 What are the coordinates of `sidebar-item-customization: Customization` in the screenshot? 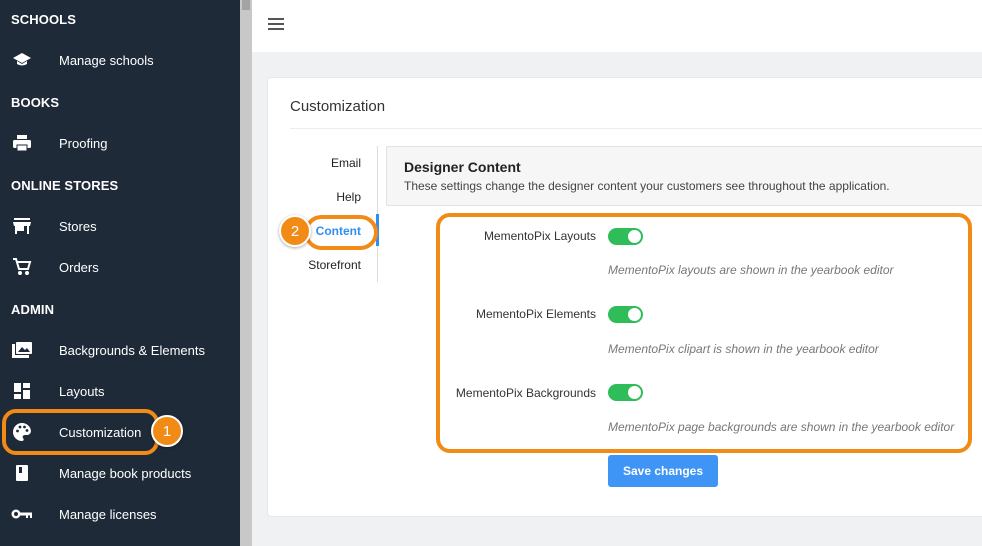 It's located at (120, 432).